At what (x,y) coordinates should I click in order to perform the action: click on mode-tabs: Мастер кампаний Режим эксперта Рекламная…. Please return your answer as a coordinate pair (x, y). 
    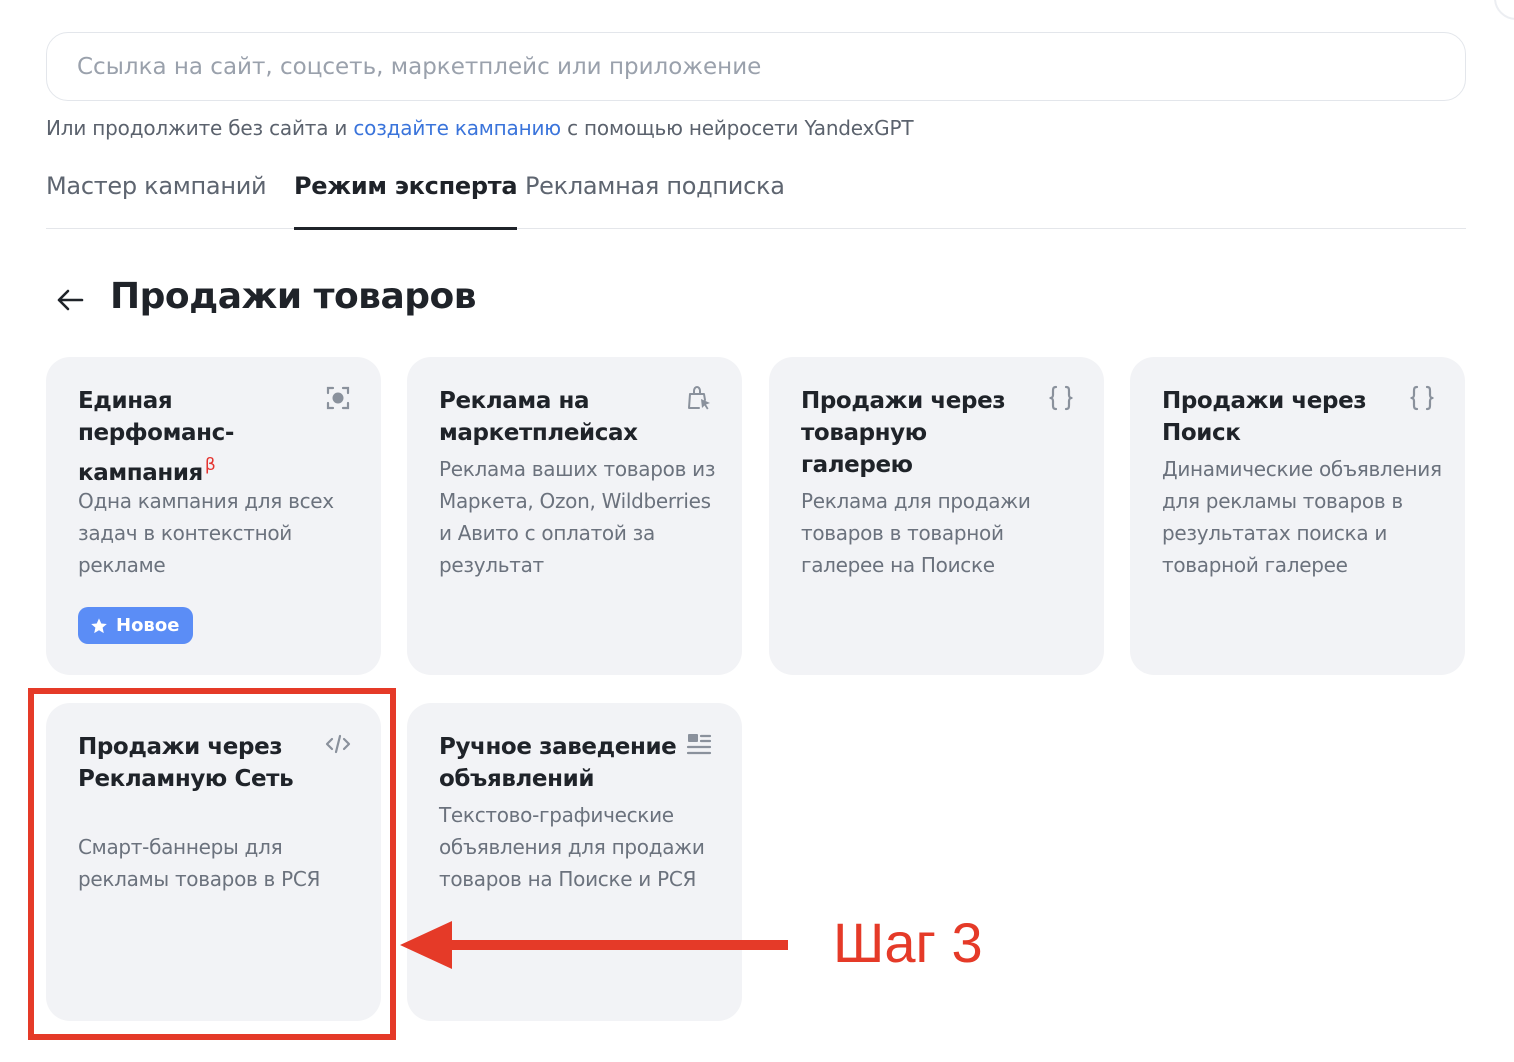
    Looking at the image, I should click on (756, 201).